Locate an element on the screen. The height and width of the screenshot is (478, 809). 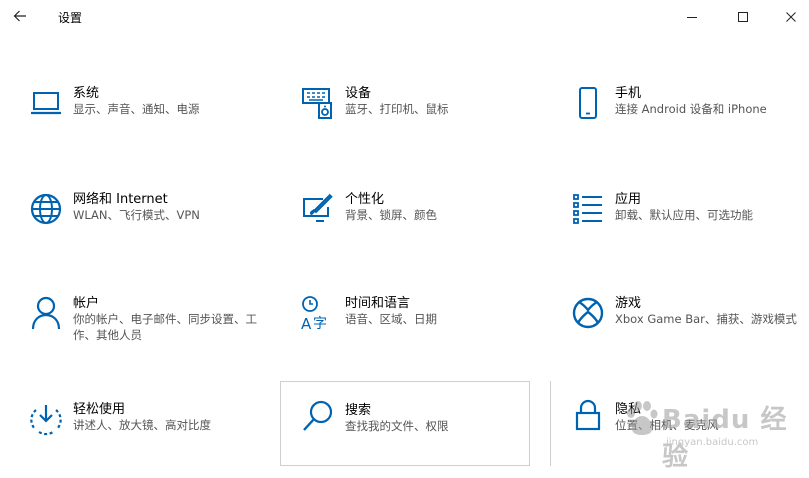
person-icon is located at coordinates (46, 313).